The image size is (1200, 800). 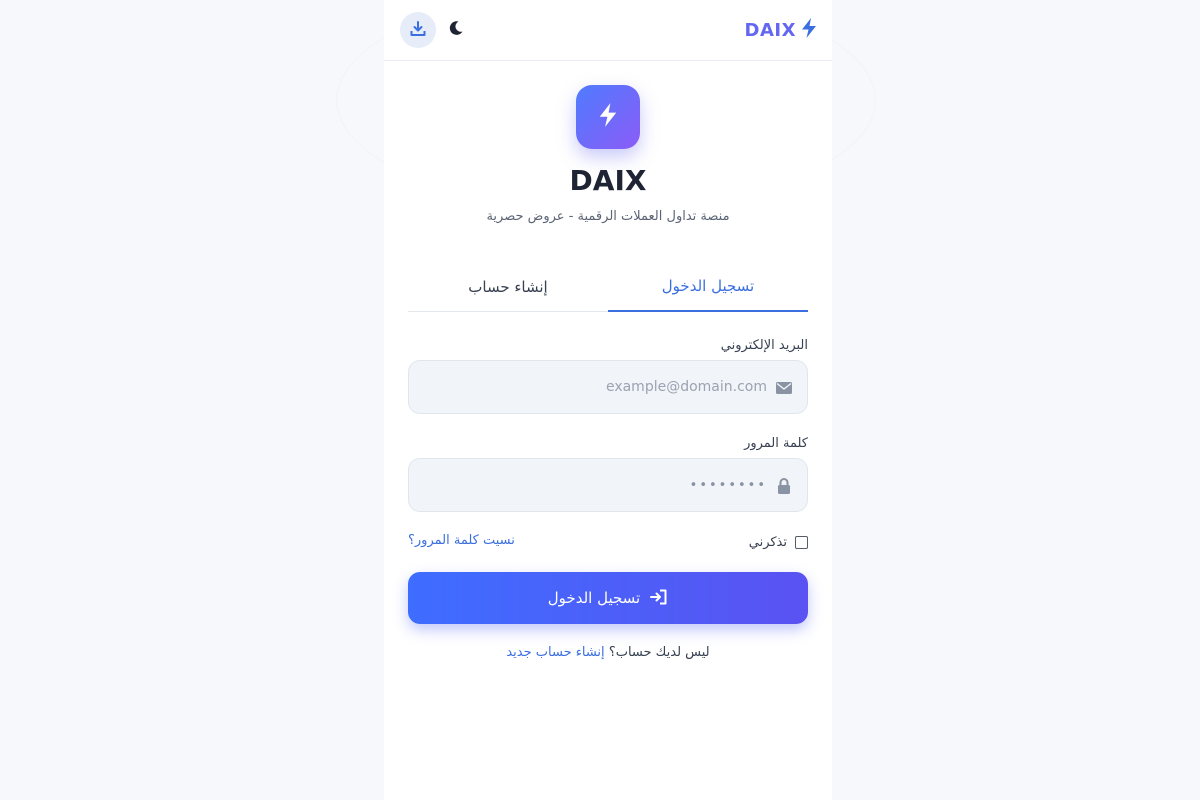 I want to click on login-submit-button: تسجيل الدخول, so click(x=608, y=598).